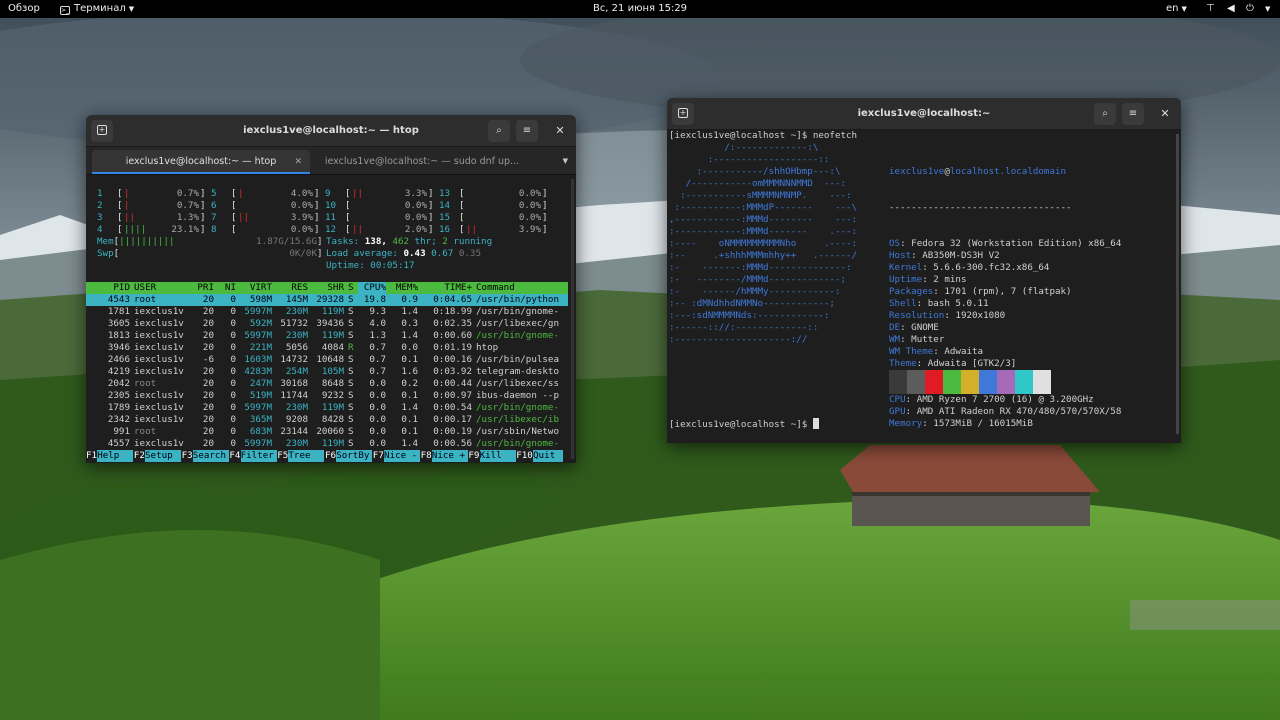 Image resolution: width=1280 pixels, height=720 pixels. What do you see at coordinates (741, 424) in the screenshot?
I see `prompt: [iexclus1ve@localhost ~]$` at bounding box center [741, 424].